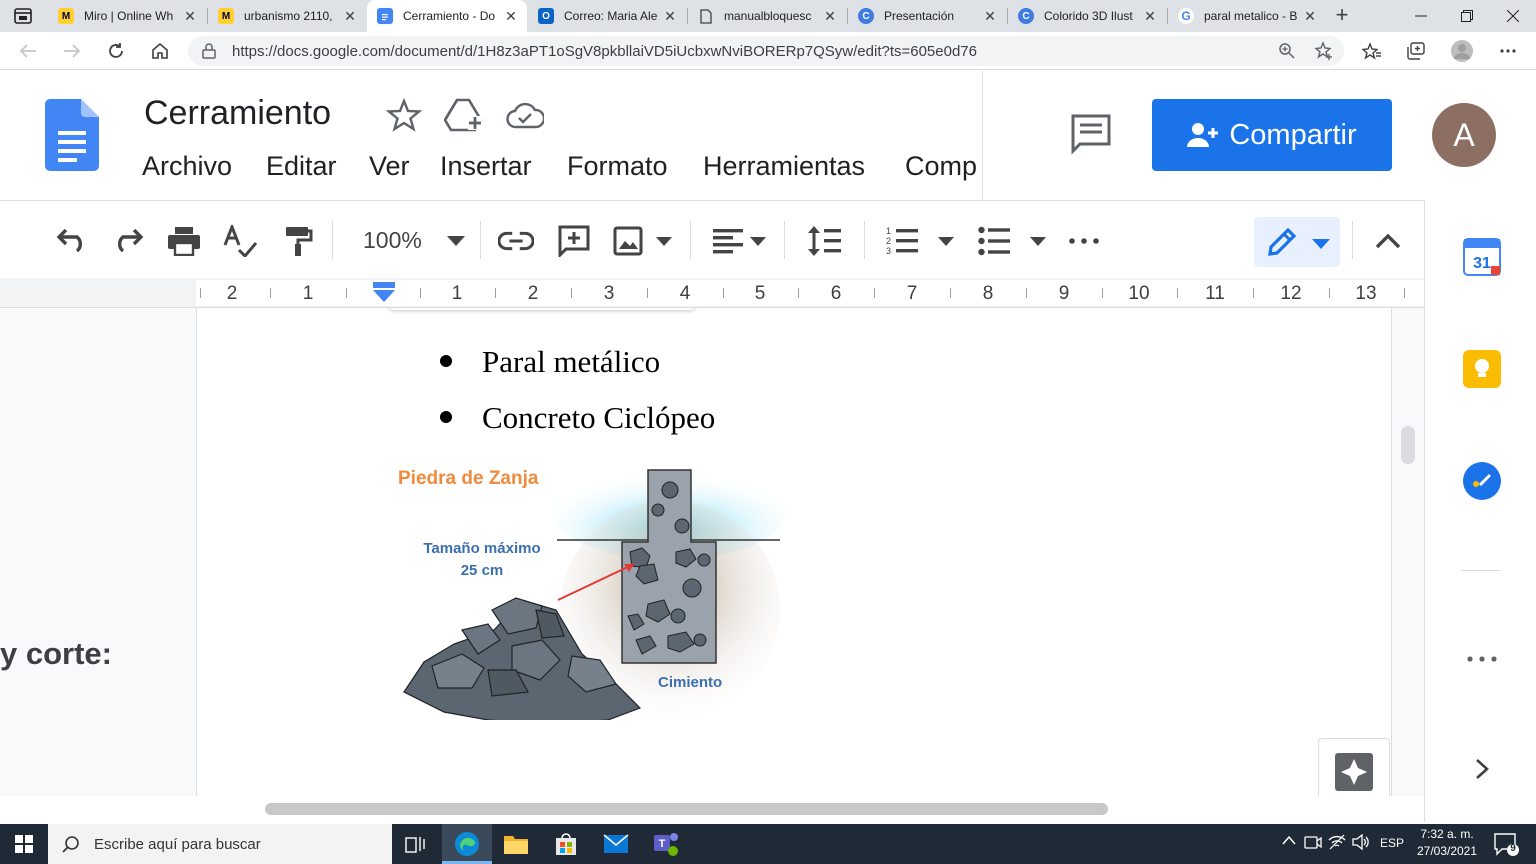  Describe the element at coordinates (1324, 53) in the screenshot. I see `add-favorite-icon` at that location.